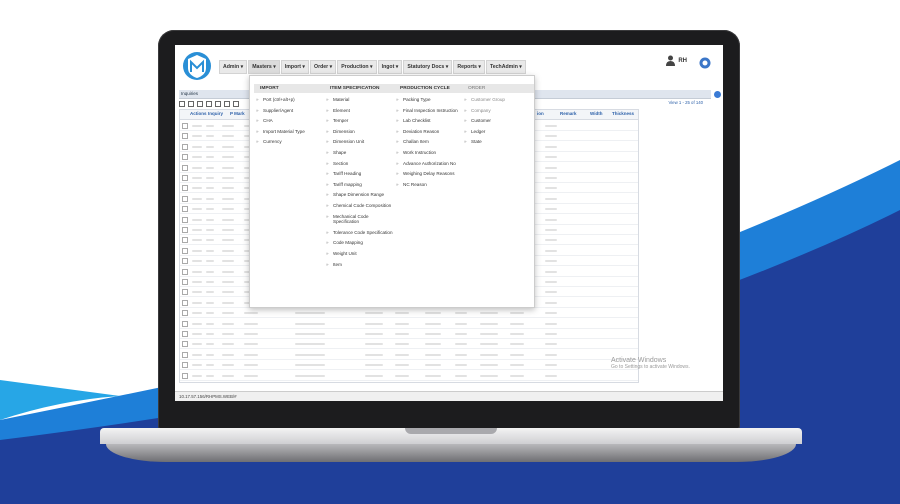  Describe the element at coordinates (429, 185) in the screenshot. I see `menu-item-nc-reason: NC Reason` at that location.